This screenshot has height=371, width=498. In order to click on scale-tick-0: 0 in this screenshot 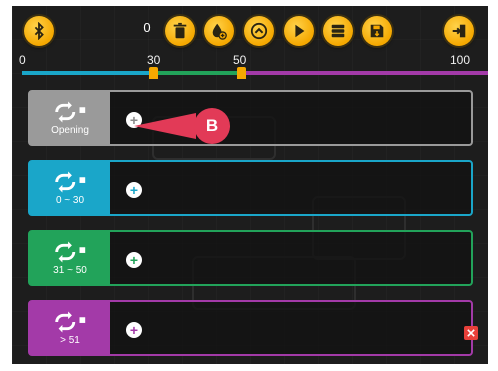, I will do `click(22, 60)`.